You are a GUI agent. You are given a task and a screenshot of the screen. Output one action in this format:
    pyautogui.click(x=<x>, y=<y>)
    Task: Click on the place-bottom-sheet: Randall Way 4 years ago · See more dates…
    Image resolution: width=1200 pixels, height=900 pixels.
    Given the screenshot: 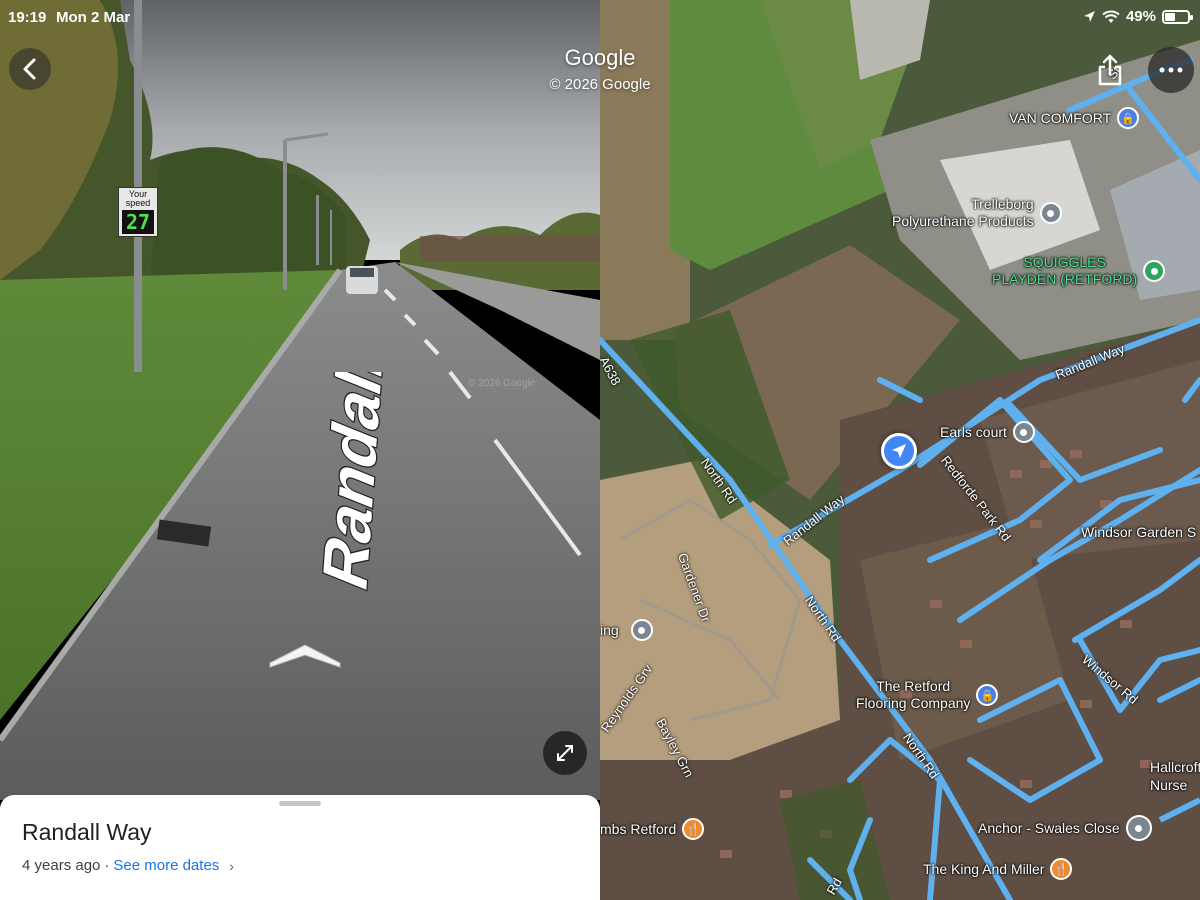 What is the action you would take?
    pyautogui.click(x=300, y=847)
    